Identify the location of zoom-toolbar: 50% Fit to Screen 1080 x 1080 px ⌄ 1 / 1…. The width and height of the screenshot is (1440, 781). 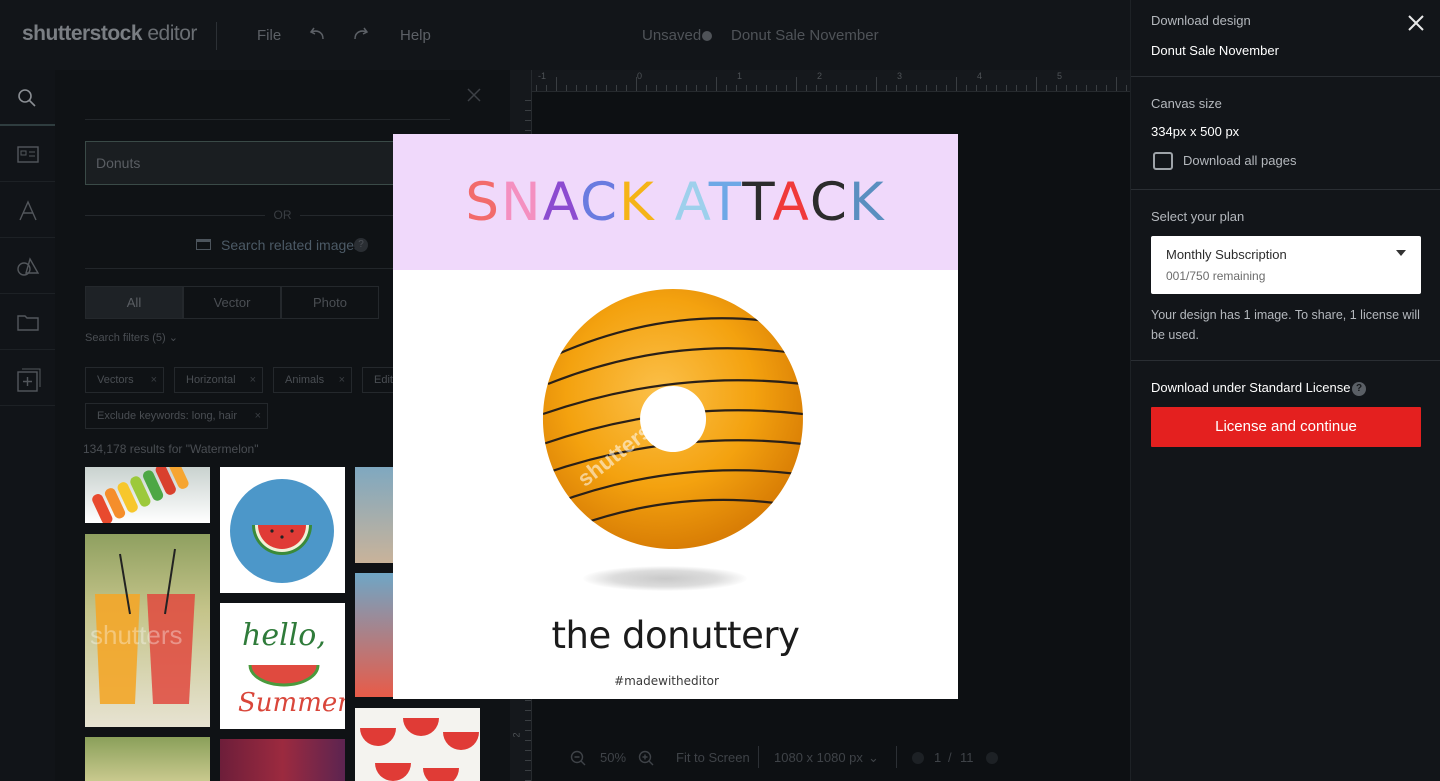
(800, 759).